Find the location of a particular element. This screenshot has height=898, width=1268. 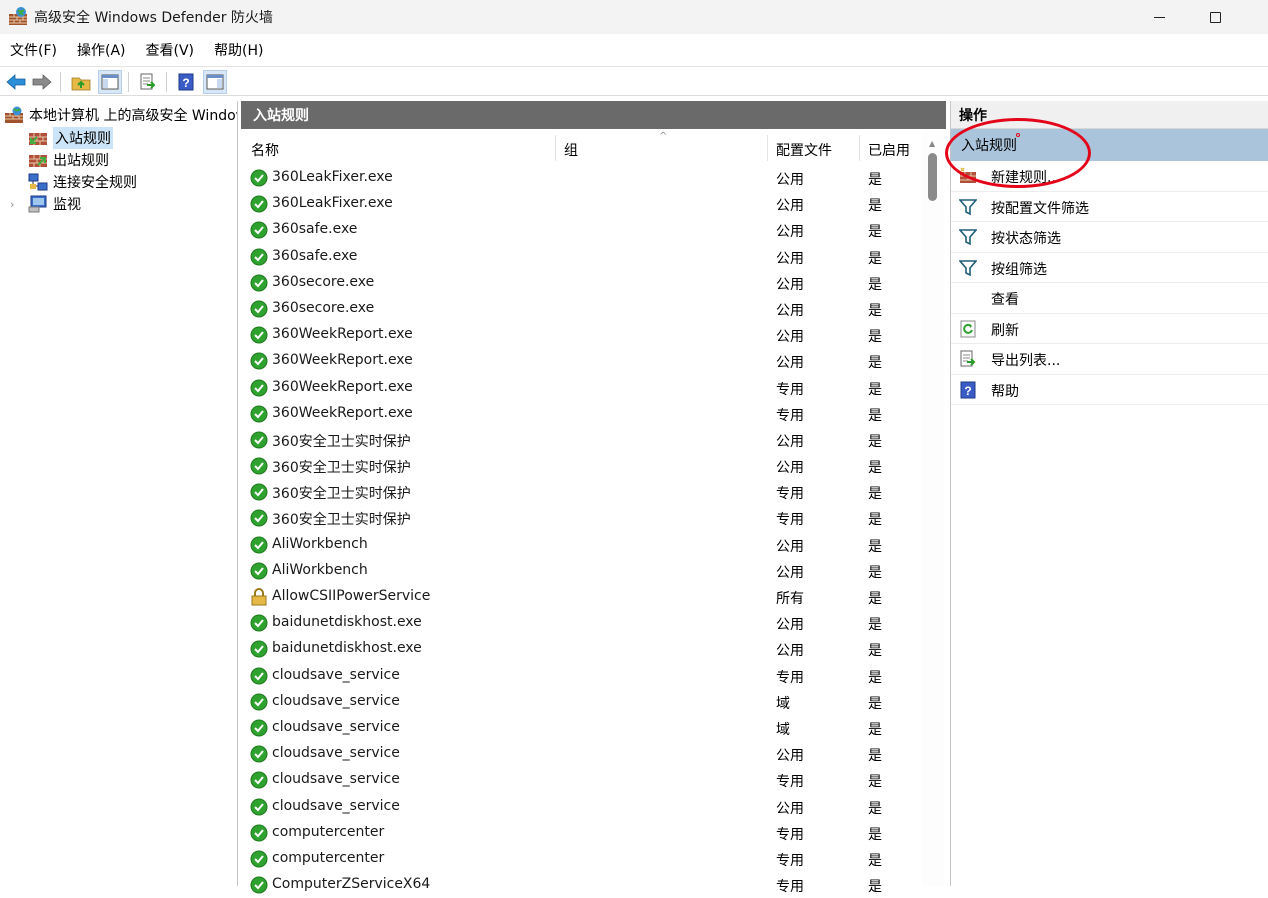

tree-root: 本地计算机 上的高级安全 Windows Defender 防火墙 is located at coordinates (120, 115).